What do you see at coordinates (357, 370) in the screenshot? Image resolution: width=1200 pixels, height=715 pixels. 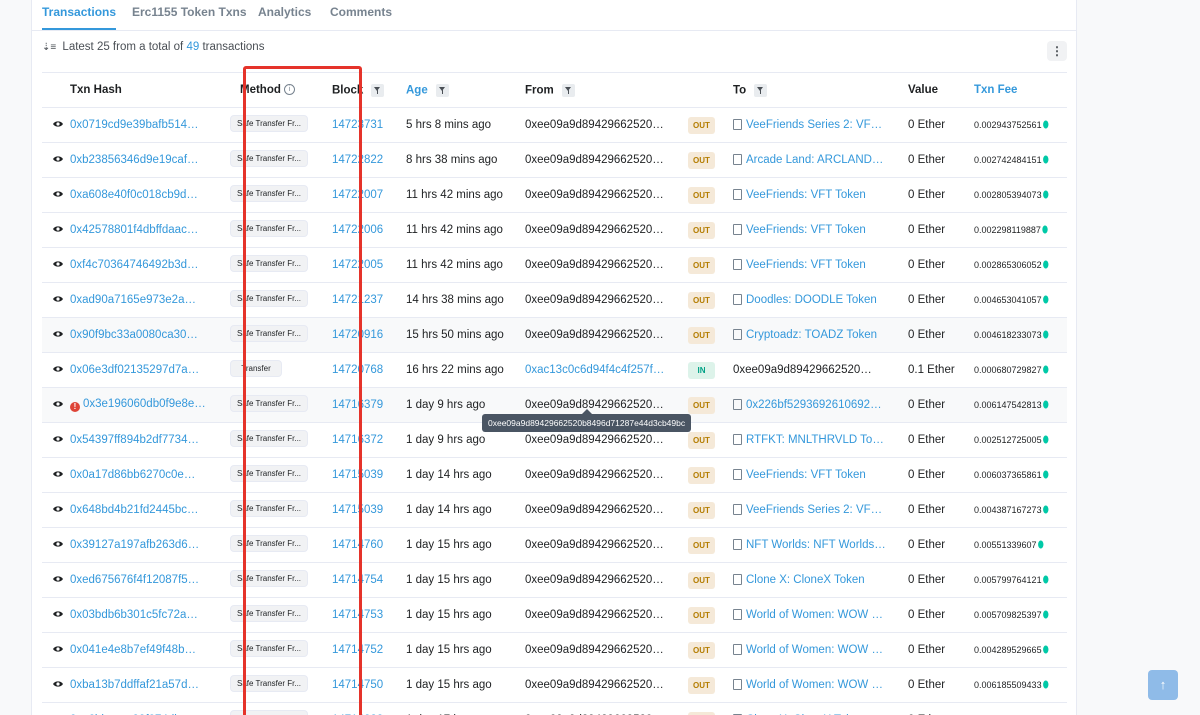 I see `block-link: 14720768` at bounding box center [357, 370].